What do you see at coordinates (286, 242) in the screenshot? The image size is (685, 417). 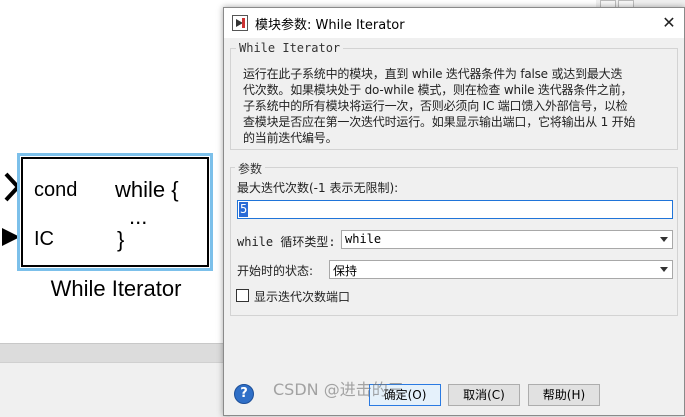 I see `while-loop-type-label: while 循环类型:` at bounding box center [286, 242].